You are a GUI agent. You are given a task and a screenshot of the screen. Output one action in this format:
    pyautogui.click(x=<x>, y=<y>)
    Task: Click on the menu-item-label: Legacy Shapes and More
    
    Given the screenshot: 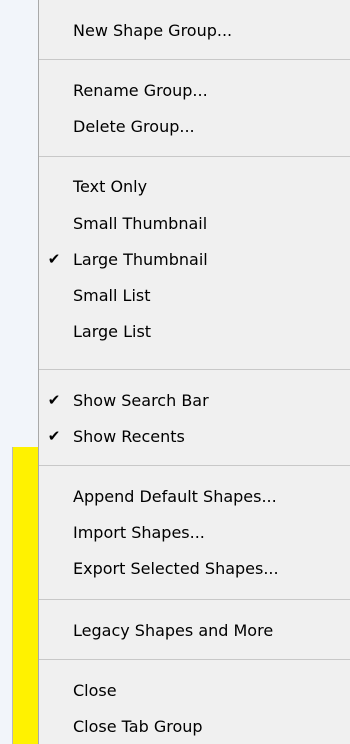 What is the action you would take?
    pyautogui.click(x=173, y=630)
    